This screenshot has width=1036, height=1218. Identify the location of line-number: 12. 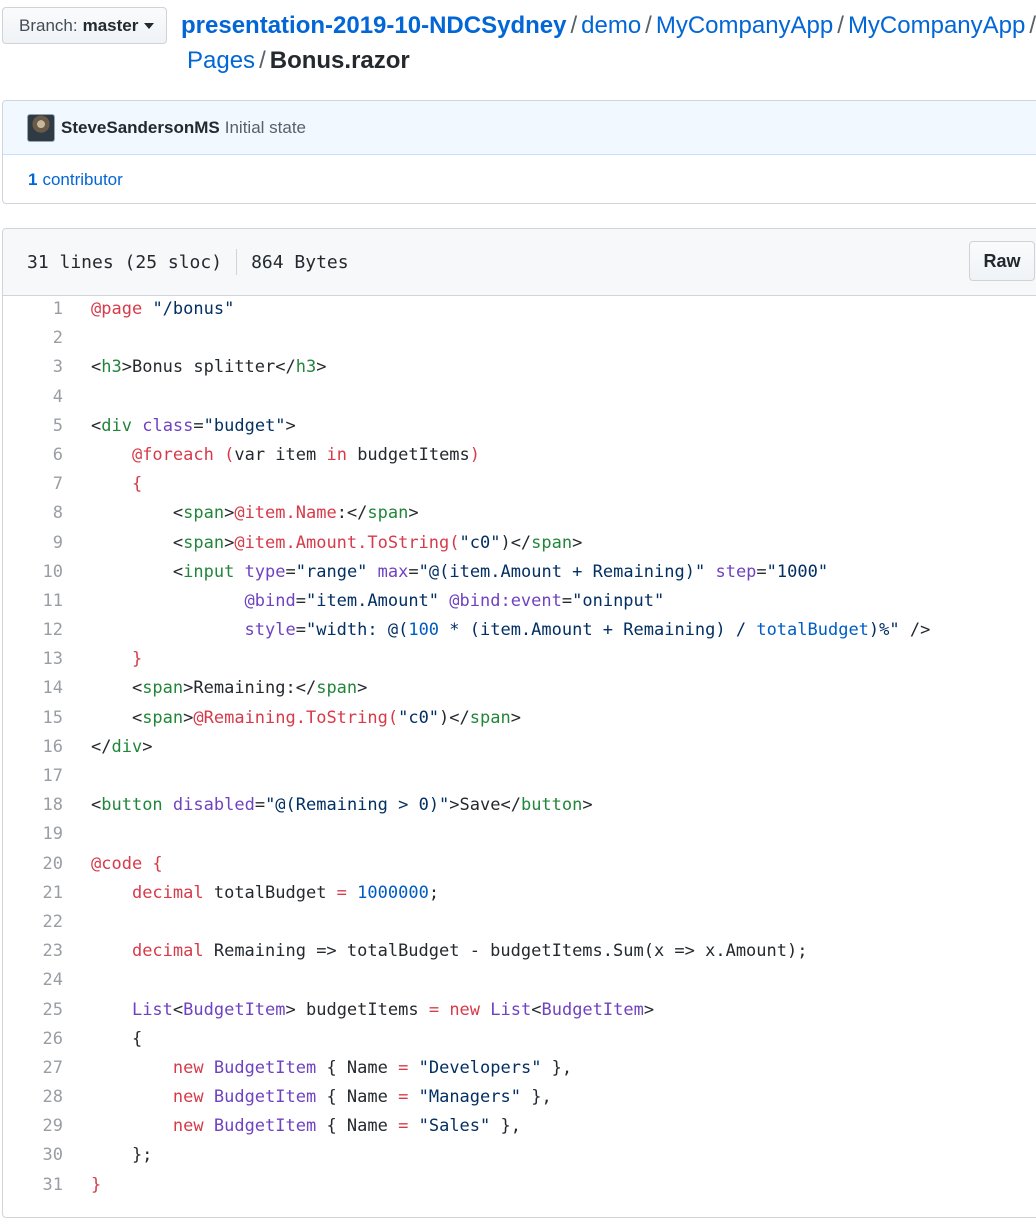
(47, 630).